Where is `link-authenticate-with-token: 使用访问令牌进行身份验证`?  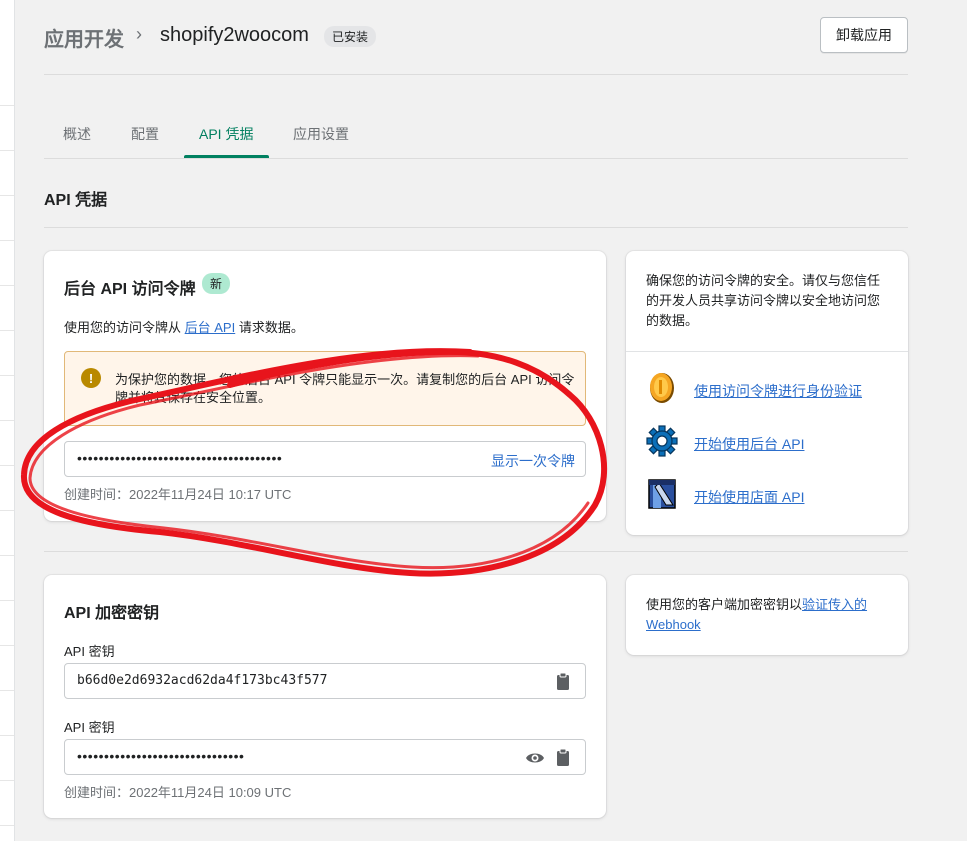
link-authenticate-with-token: 使用访问令牌进行身份验证 is located at coordinates (776, 388).